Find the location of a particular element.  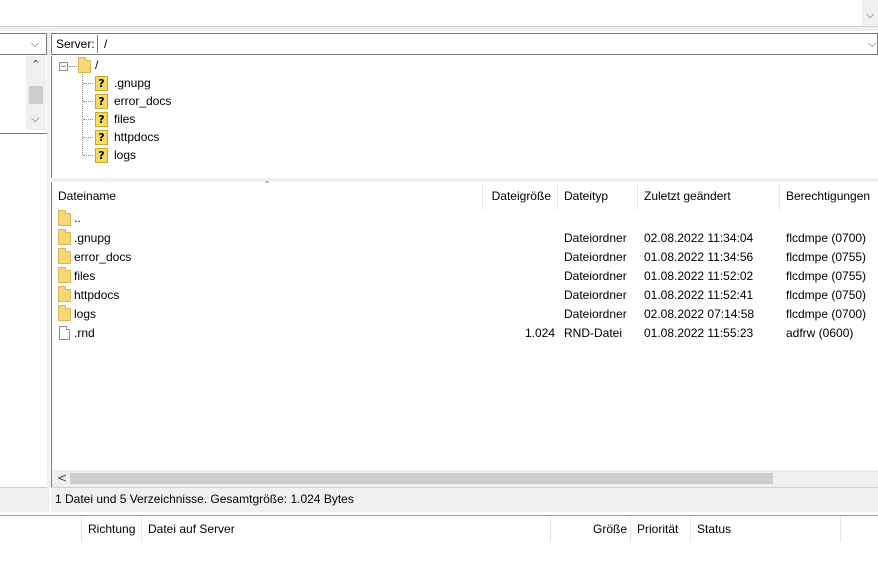

column-header-permissions: Berechtigungen is located at coordinates (829, 196).